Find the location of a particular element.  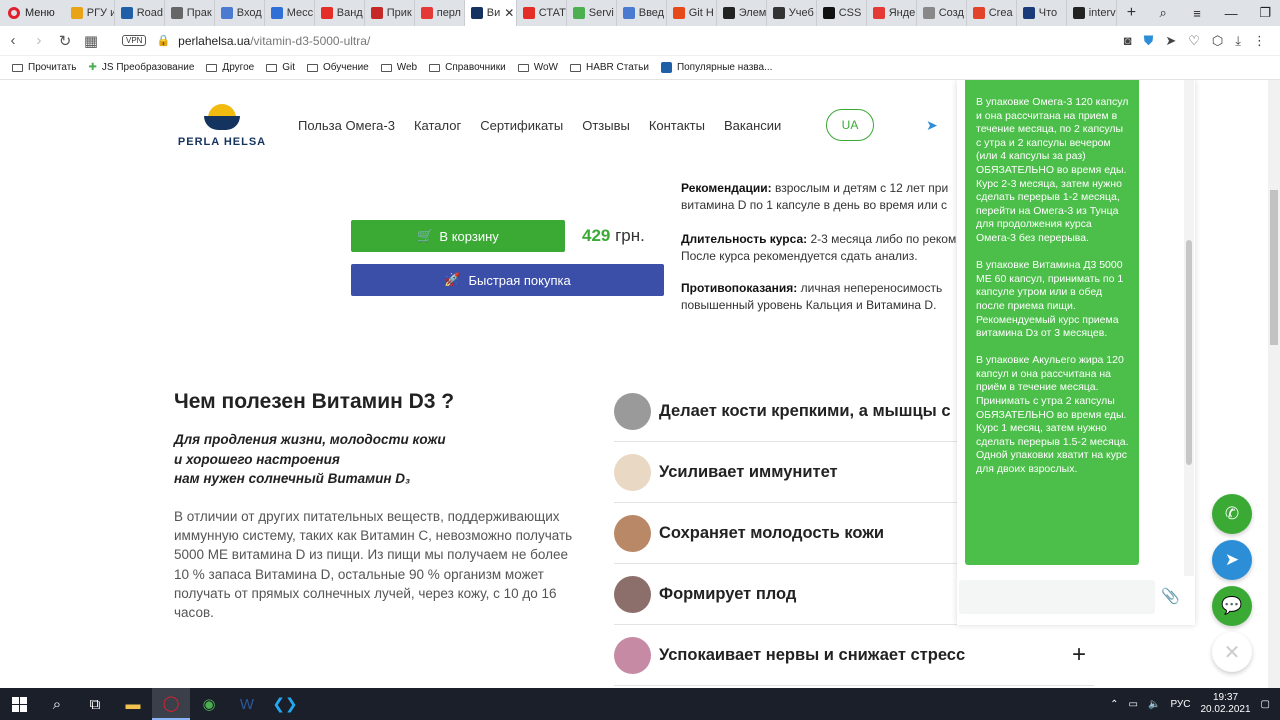

browser-tab: Месс is located at coordinates (290, 13).